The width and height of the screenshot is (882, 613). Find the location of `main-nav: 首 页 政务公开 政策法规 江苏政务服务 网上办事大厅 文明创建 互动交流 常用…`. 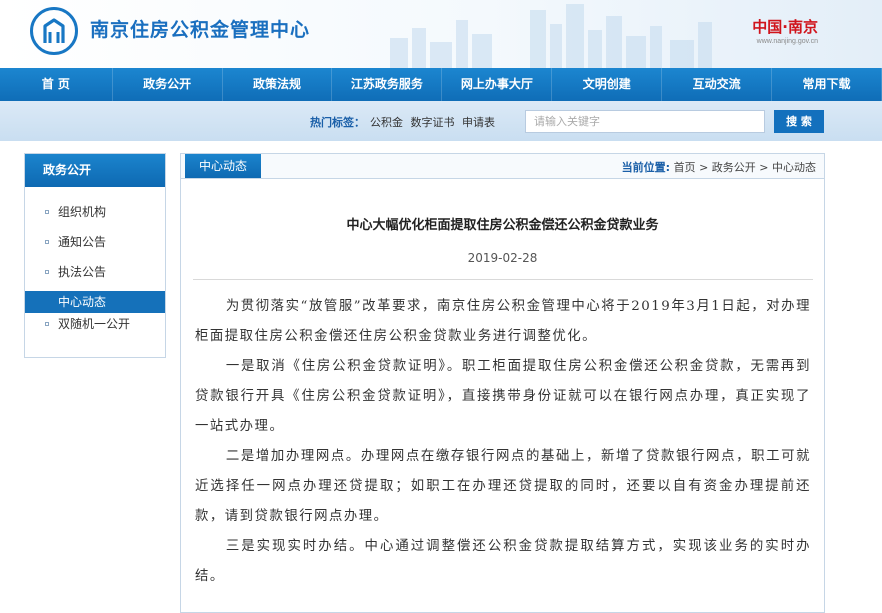

main-nav: 首 页 政务公开 政策法规 江苏政务服务 网上办事大厅 文明创建 互动交流 常用… is located at coordinates (441, 84).